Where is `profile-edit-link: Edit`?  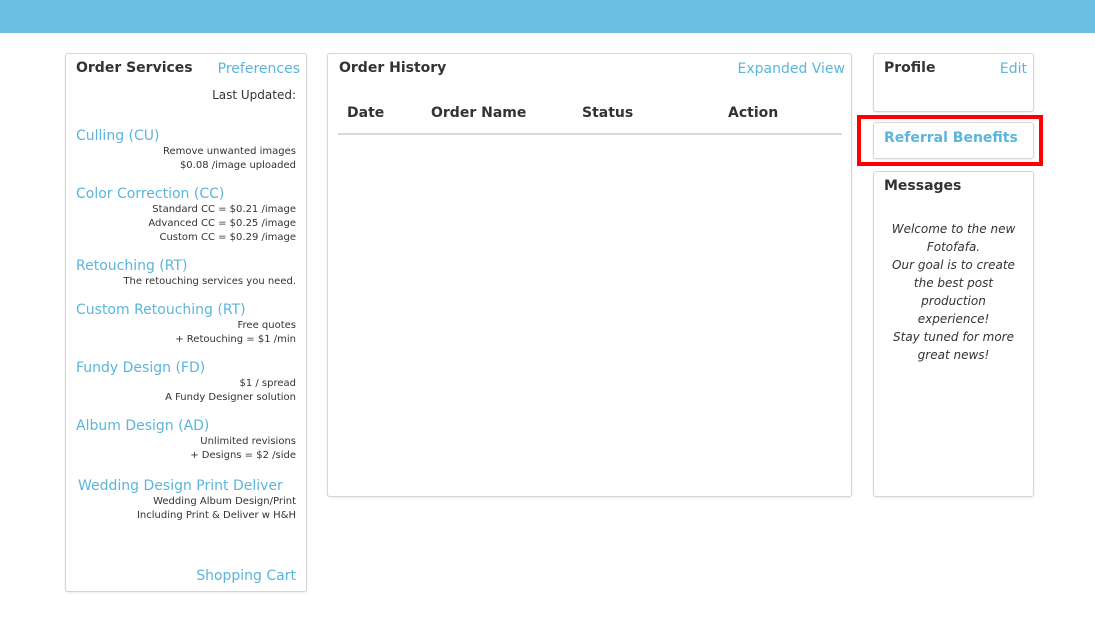
profile-edit-link: Edit is located at coordinates (1013, 69).